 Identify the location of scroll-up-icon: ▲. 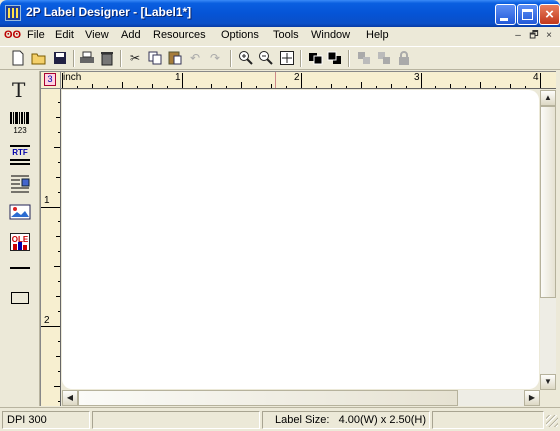
(548, 98).